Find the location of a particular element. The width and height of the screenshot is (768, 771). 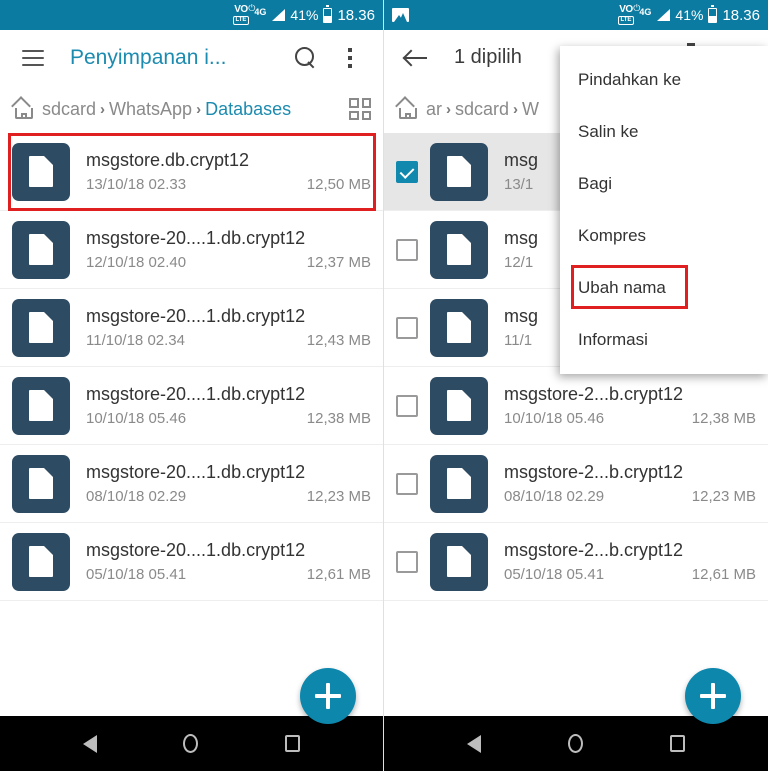

overflow-menu-button is located at coordinates (350, 58).